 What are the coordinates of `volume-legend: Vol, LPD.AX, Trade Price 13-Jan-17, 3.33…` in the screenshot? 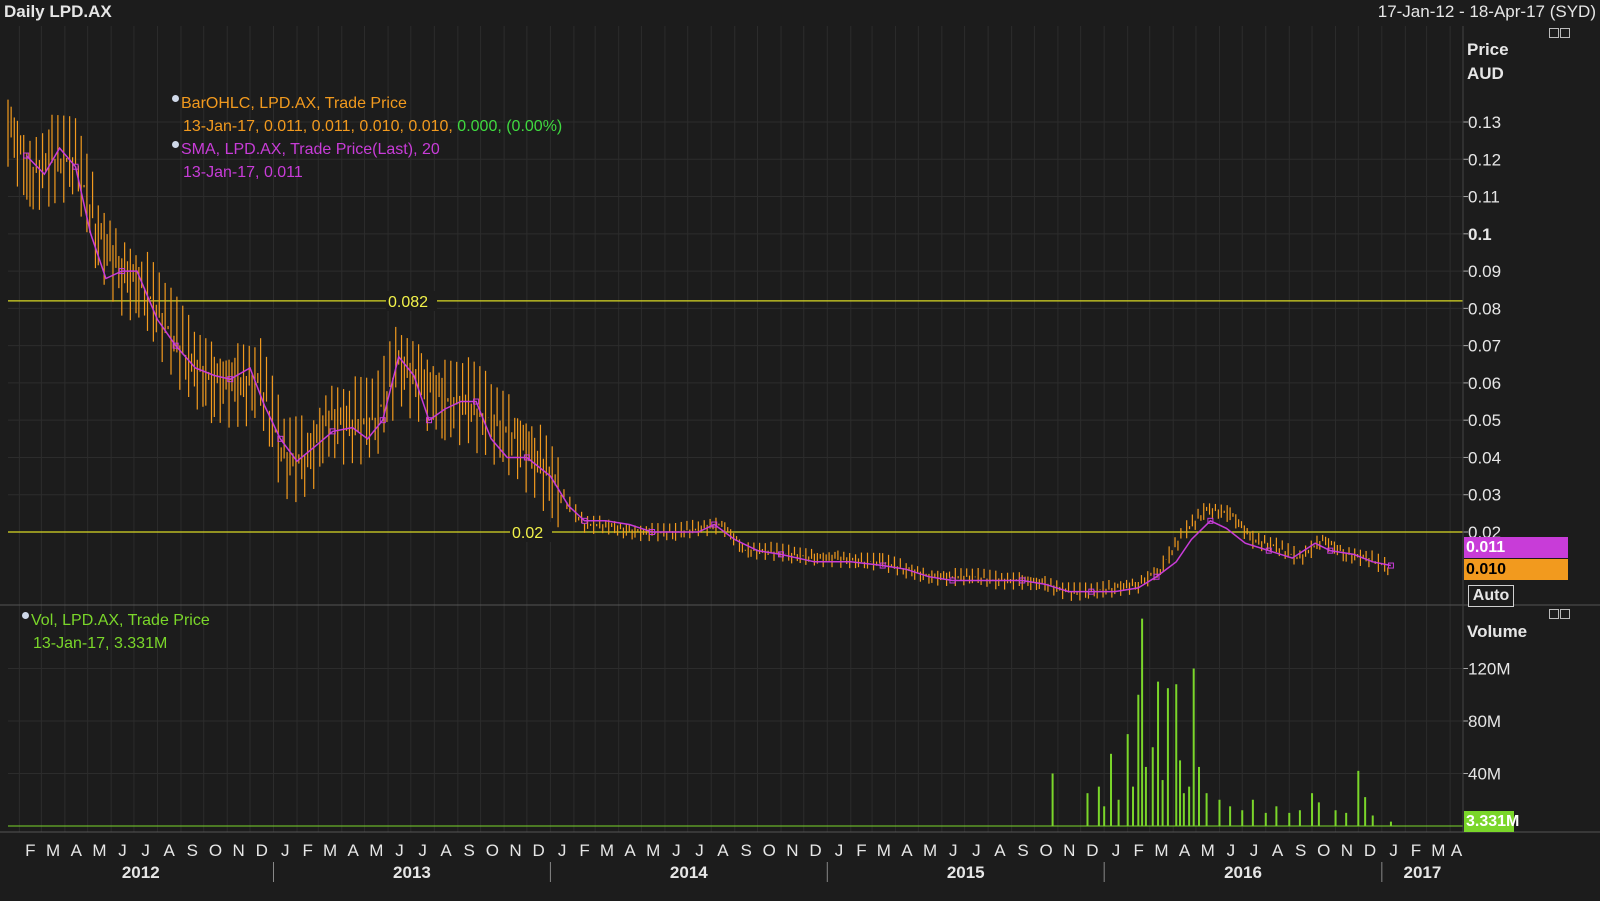 It's located at (116, 632).